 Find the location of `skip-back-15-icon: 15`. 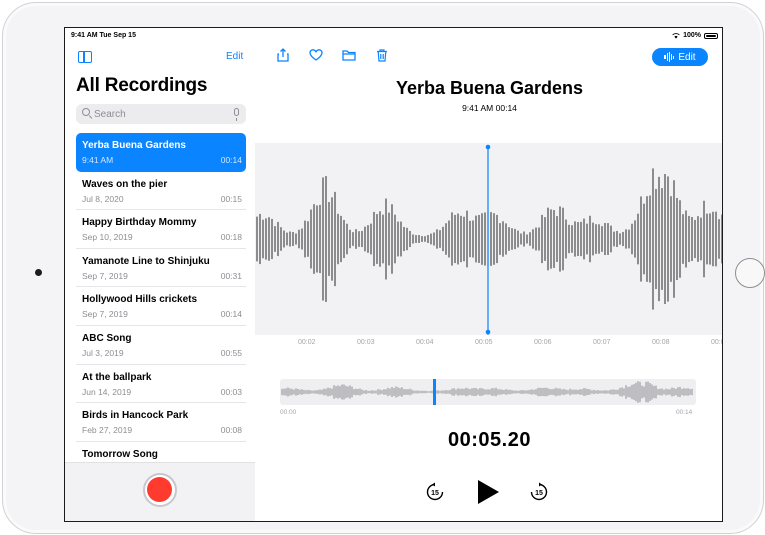

skip-back-15-icon: 15 is located at coordinates (435, 492).